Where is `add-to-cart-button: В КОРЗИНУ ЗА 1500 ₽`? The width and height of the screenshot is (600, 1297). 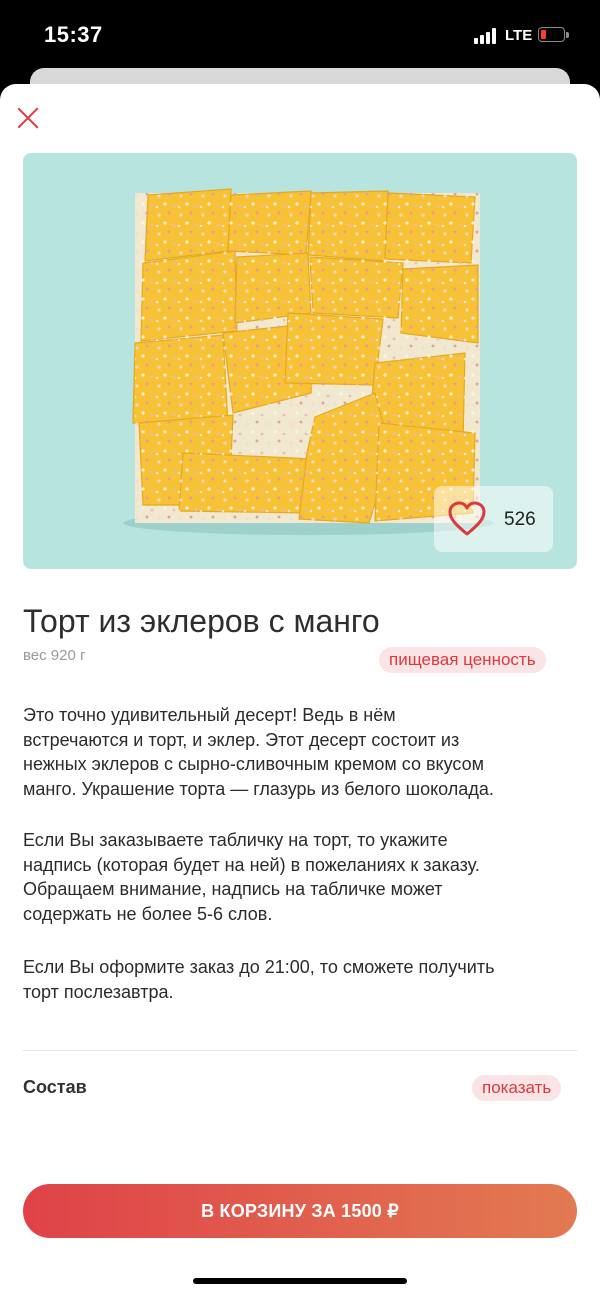 add-to-cart-button: В КОРЗИНУ ЗА 1500 ₽ is located at coordinates (300, 1211).